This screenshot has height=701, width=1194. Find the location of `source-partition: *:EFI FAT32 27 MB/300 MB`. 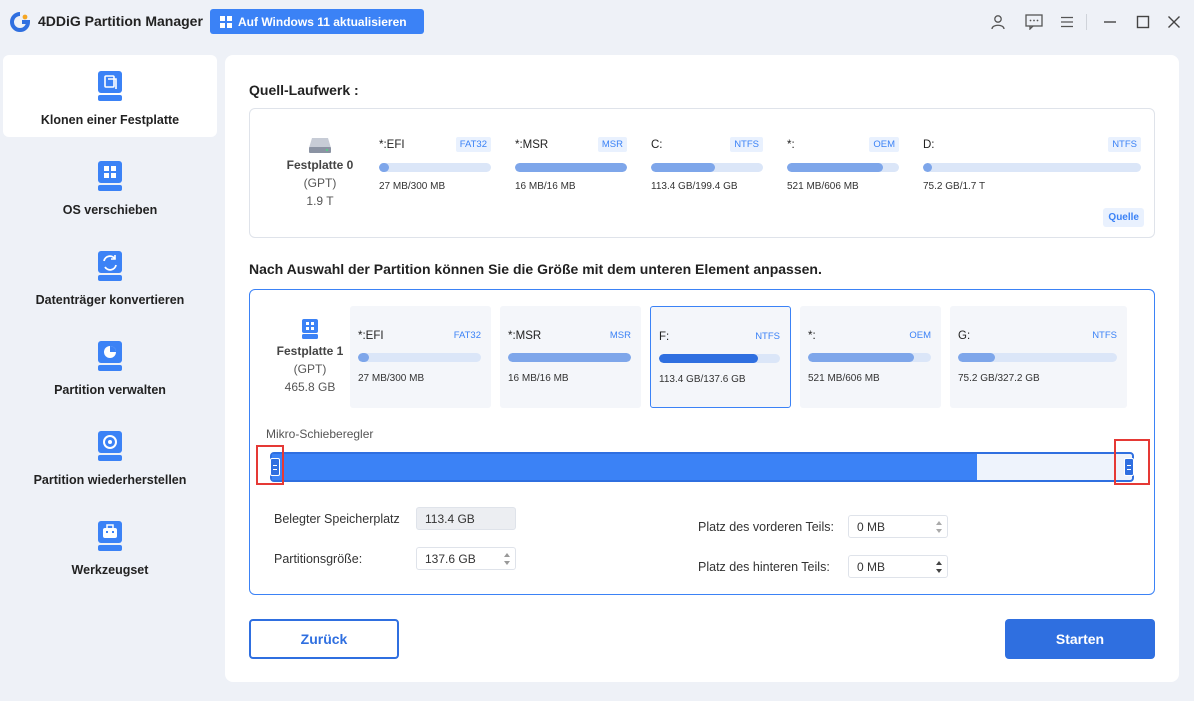

source-partition: *:EFI FAT32 27 MB/300 MB is located at coordinates (435, 164).